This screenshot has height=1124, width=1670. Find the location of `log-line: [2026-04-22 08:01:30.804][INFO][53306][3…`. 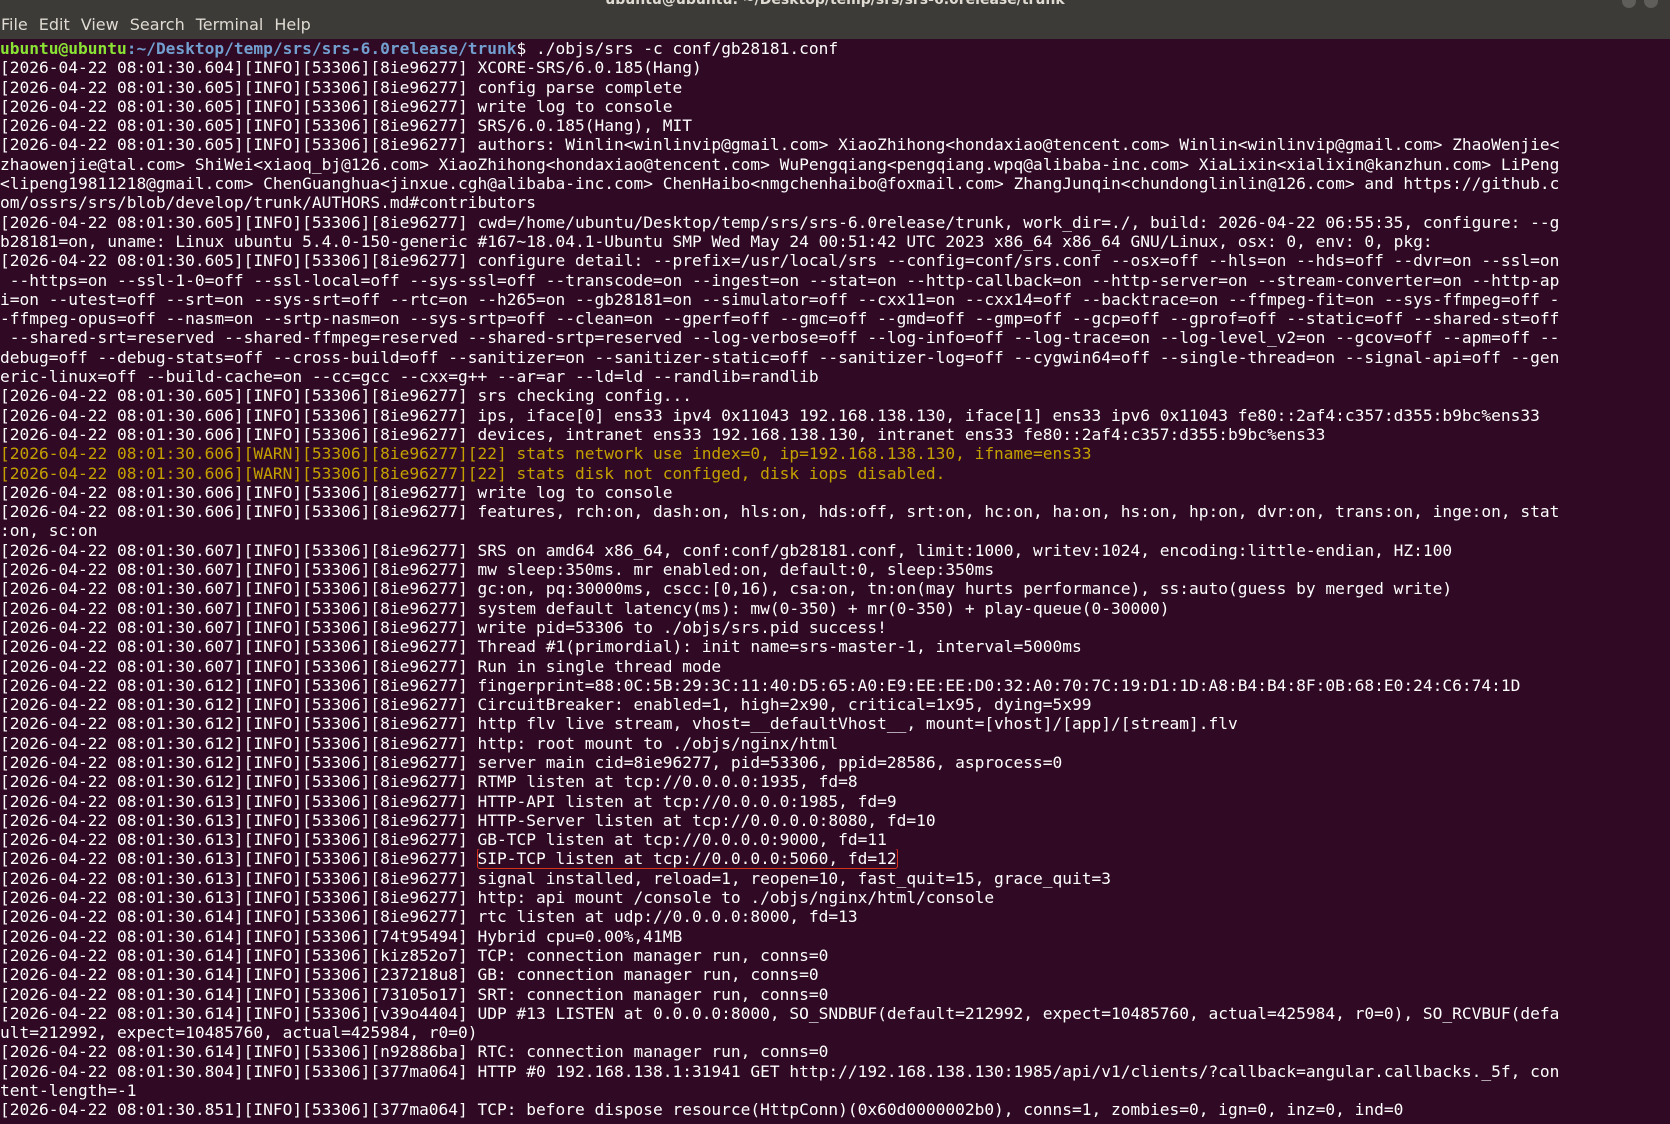

log-line: [2026-04-22 08:01:30.804][INFO][53306][3… is located at coordinates (835, 1071).